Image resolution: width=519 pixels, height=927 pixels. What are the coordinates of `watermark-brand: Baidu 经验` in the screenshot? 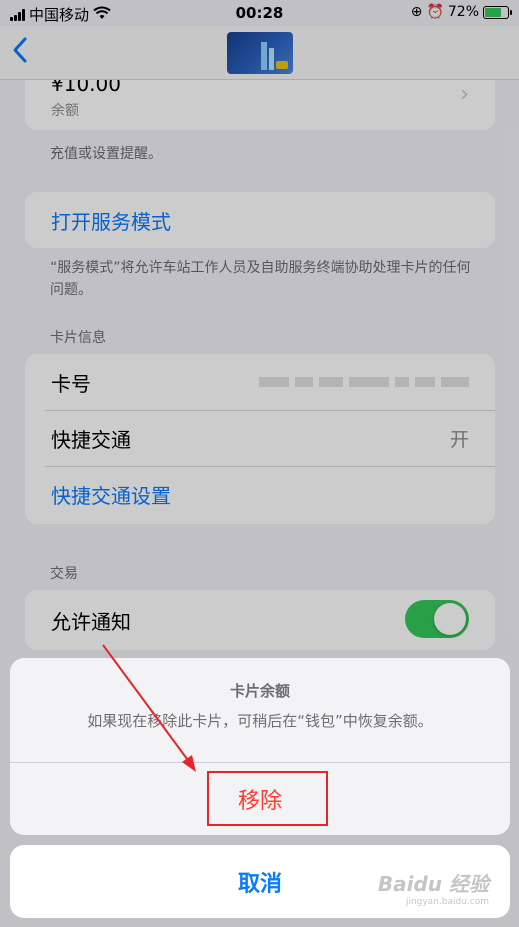 It's located at (433, 884).